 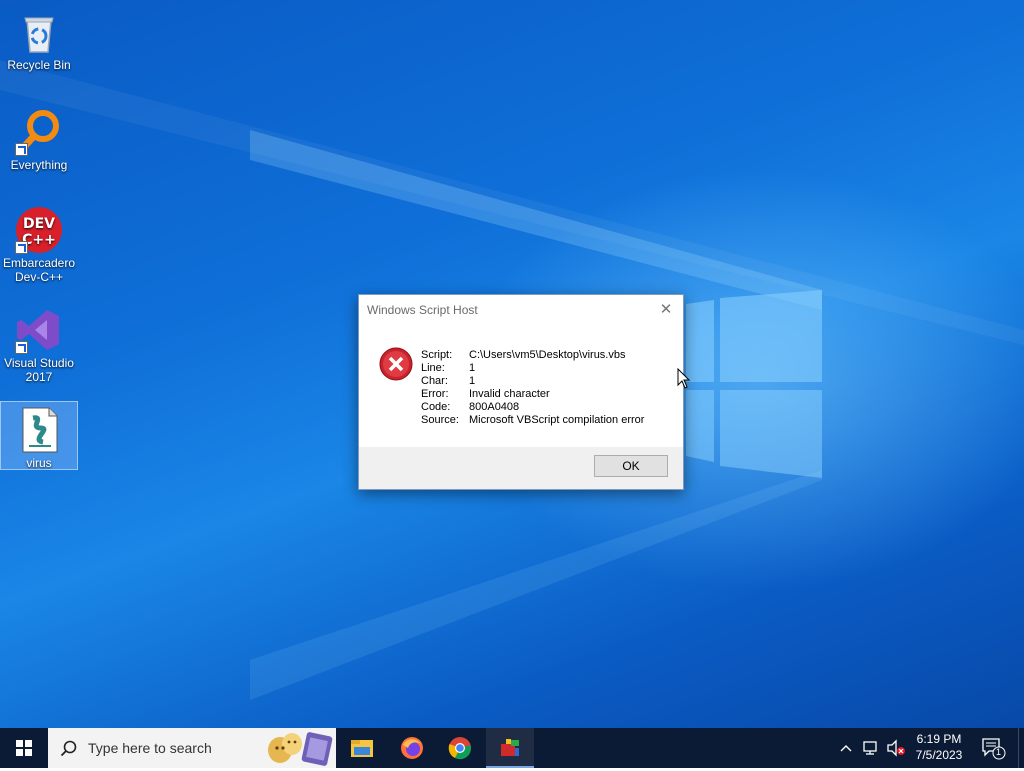 I want to click on search-icon, so click(x=68, y=748).